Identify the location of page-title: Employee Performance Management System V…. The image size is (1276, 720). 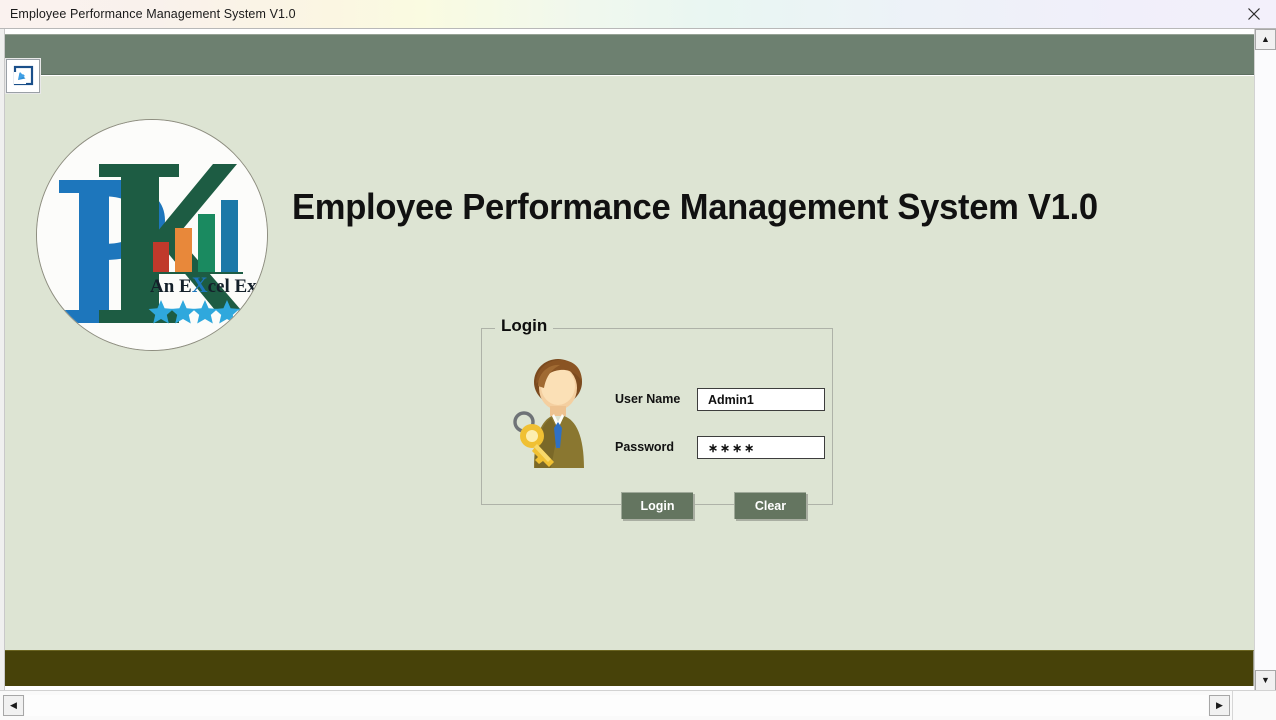
(695, 206).